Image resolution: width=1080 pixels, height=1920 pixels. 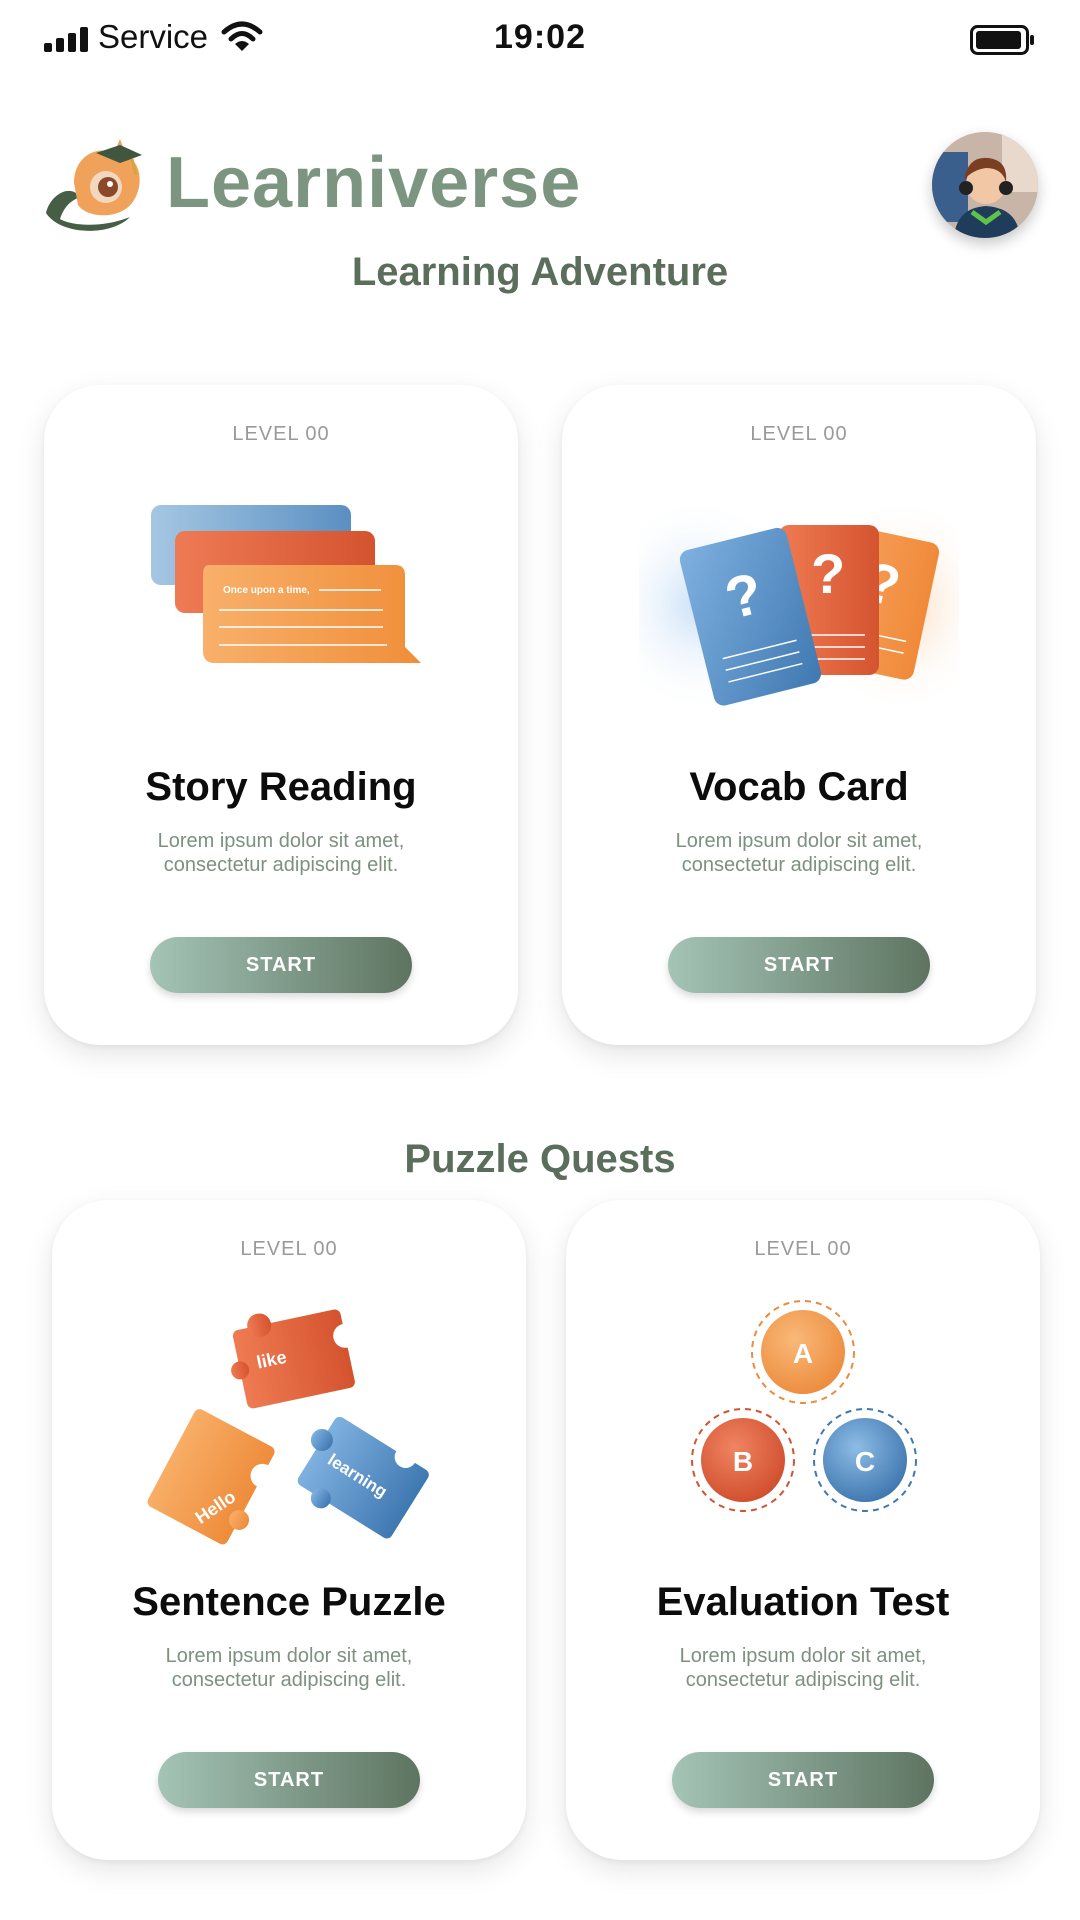 What do you see at coordinates (540, 37) in the screenshot?
I see `clock: 19:02` at bounding box center [540, 37].